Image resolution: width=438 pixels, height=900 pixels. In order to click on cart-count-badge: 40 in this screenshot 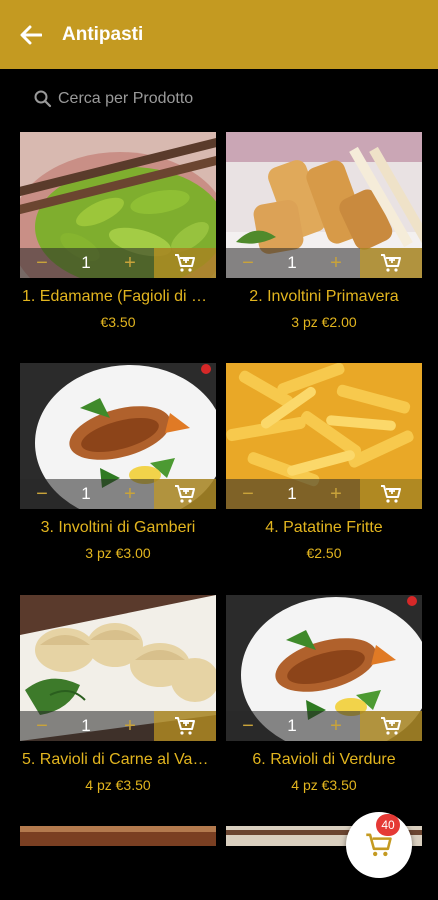, I will do `click(388, 825)`.